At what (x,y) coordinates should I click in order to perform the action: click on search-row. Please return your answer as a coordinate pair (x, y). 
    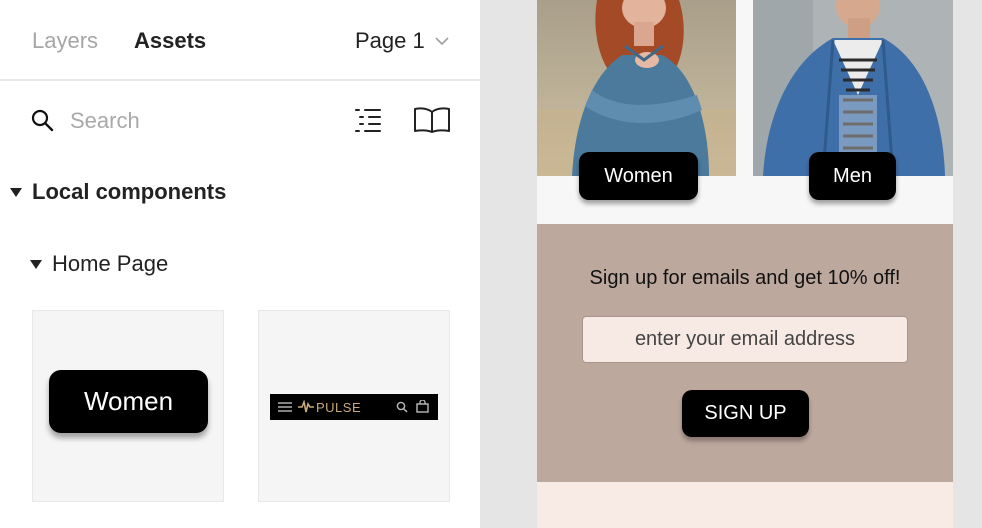
    Looking at the image, I should click on (240, 121).